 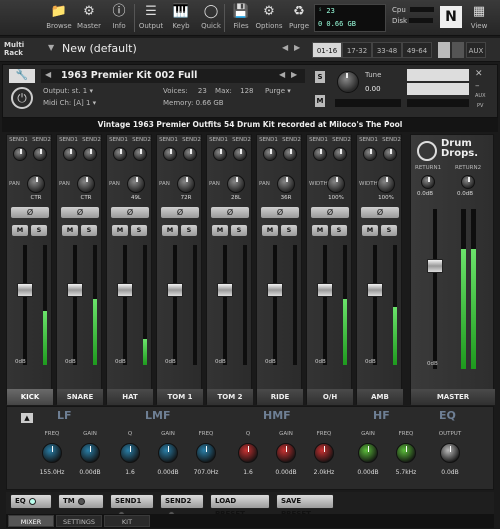 I want to click on master-strip-name: MASTER, so click(x=453, y=397).